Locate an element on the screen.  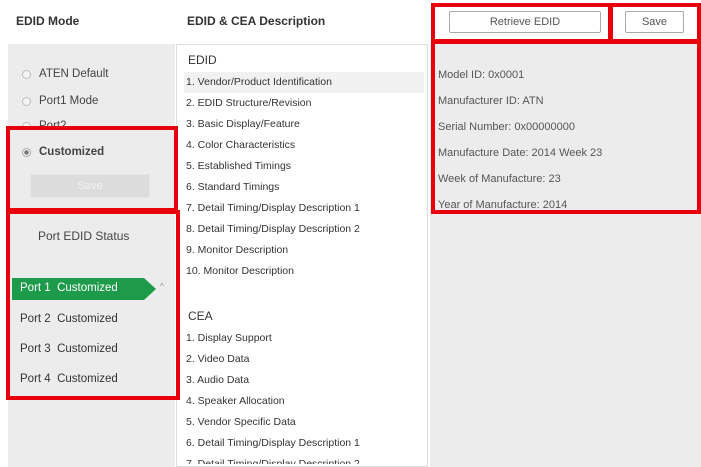
highlight-box-info is located at coordinates (566, 127).